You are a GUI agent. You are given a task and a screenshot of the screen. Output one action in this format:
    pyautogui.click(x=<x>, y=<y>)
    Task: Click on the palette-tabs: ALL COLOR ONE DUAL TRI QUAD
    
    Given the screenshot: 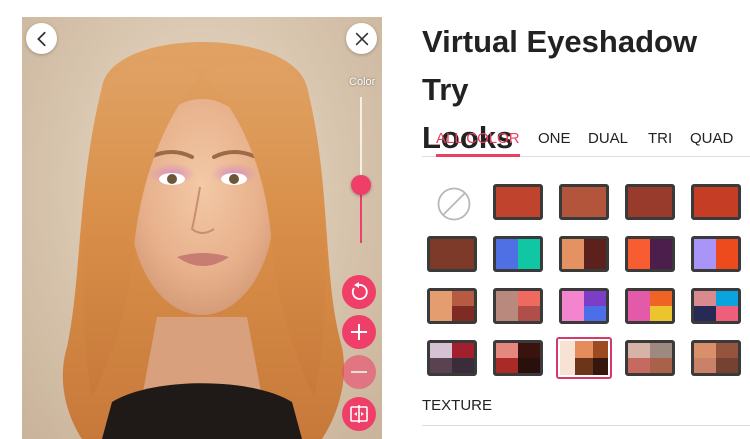 What is the action you would take?
    pyautogui.click(x=586, y=141)
    